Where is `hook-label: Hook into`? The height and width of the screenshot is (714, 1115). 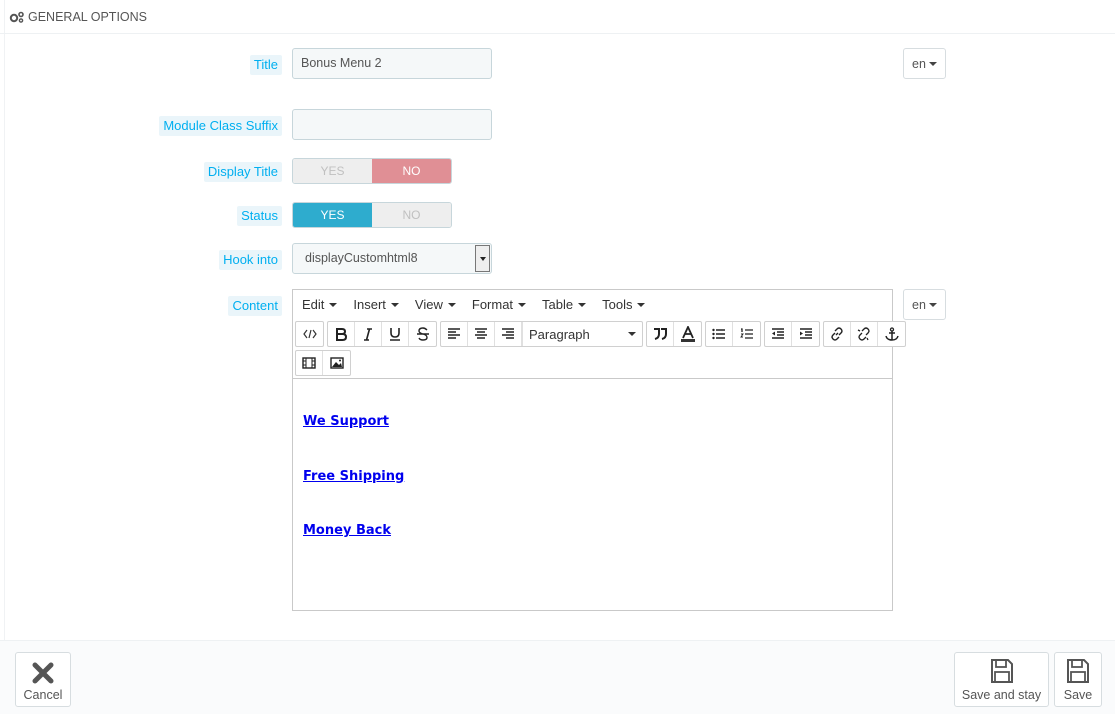
hook-label: Hook into is located at coordinates (250, 260).